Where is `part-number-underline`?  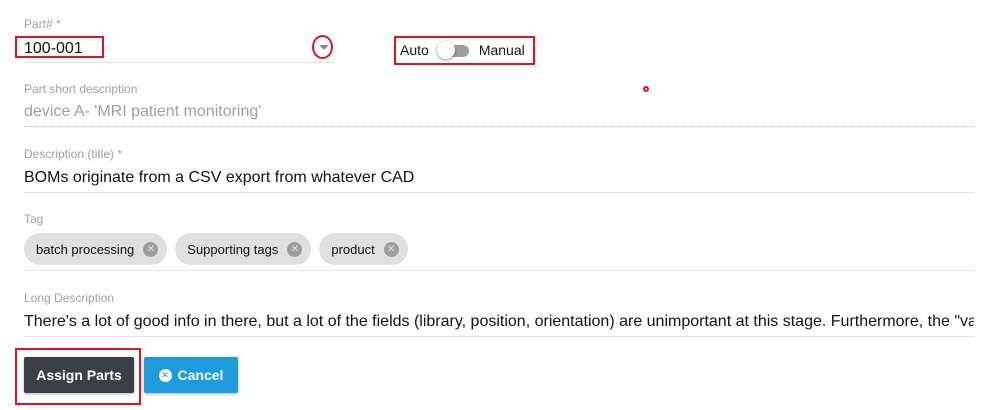
part-number-underline is located at coordinates (179, 62).